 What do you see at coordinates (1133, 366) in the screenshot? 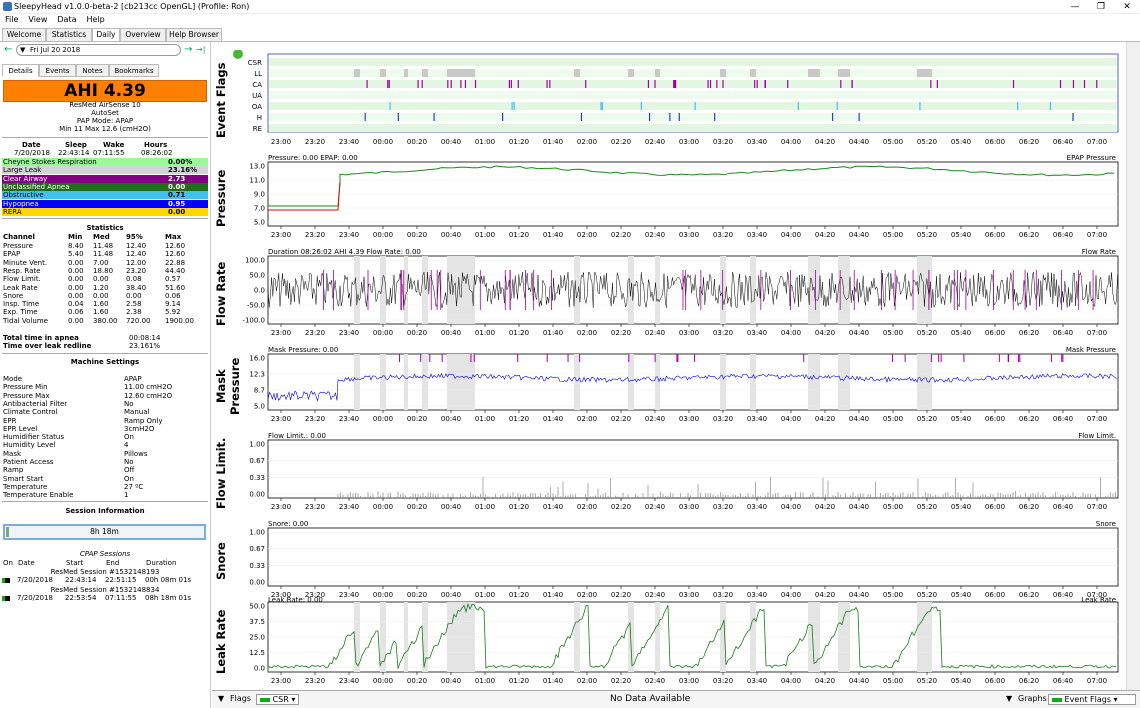
I see `graph-scrollbar` at bounding box center [1133, 366].